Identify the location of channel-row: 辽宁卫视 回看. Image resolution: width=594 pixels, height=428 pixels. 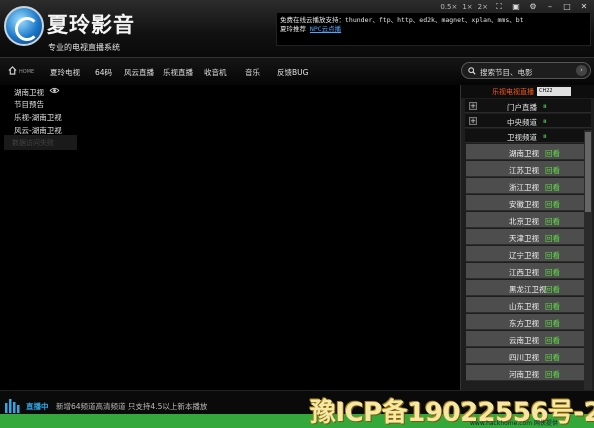
(525, 254).